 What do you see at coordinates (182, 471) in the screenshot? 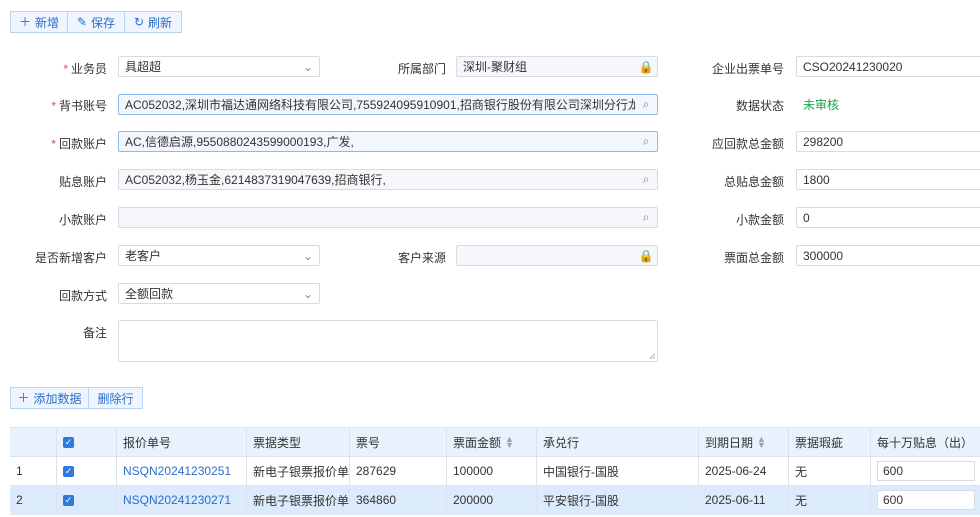
I see `quote-no-link: NSQN20241230251` at bounding box center [182, 471].